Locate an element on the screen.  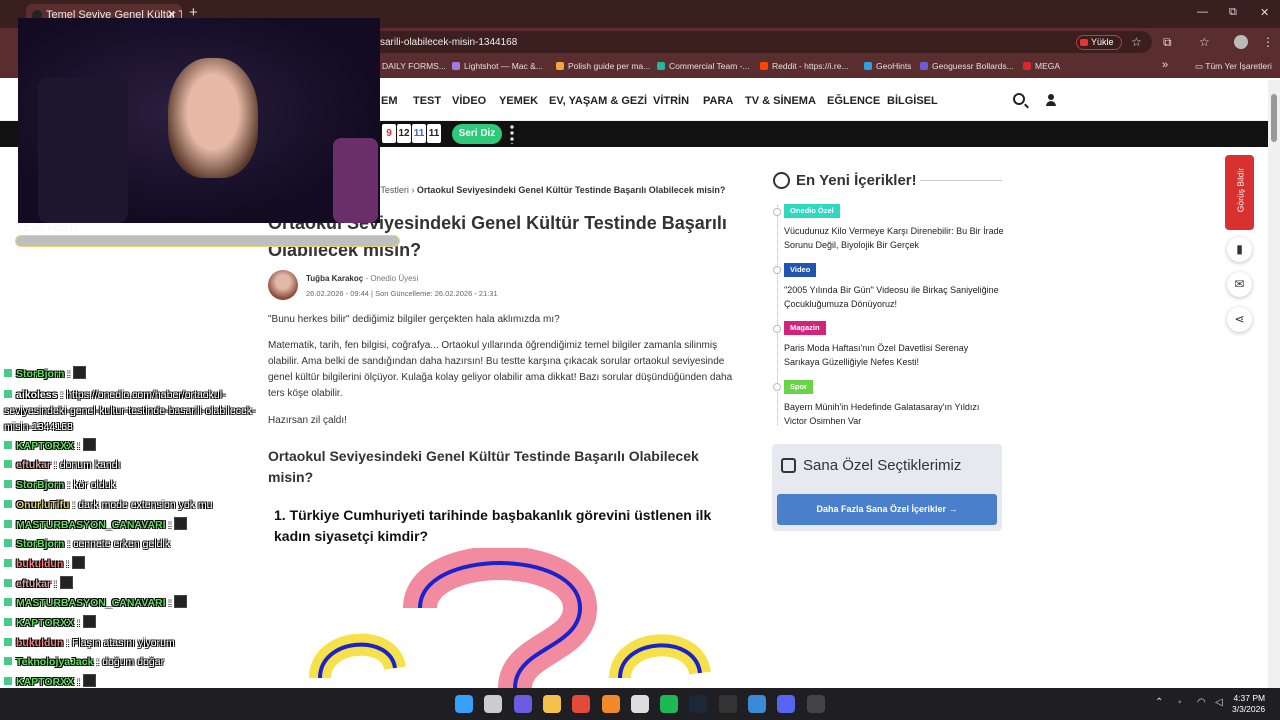
yukle-button: Yükle is located at coordinates (1099, 42).